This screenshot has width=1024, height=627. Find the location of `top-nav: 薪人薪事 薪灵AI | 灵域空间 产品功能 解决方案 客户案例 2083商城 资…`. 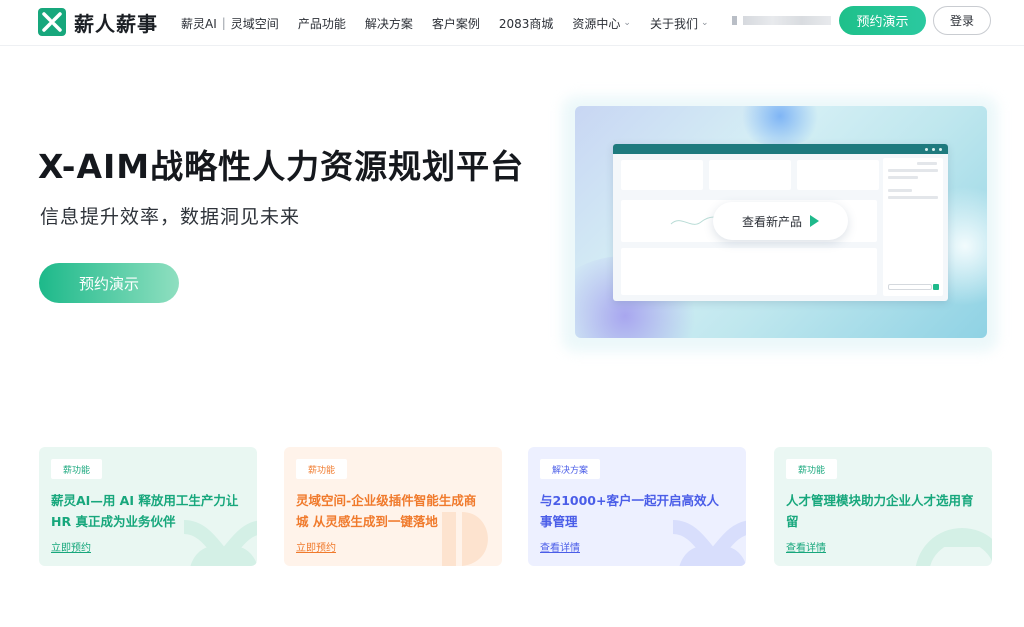

top-nav: 薪人薪事 薪灵AI | 灵域空间 产品功能 解决方案 客户案例 2083商城 资… is located at coordinates (512, 23).